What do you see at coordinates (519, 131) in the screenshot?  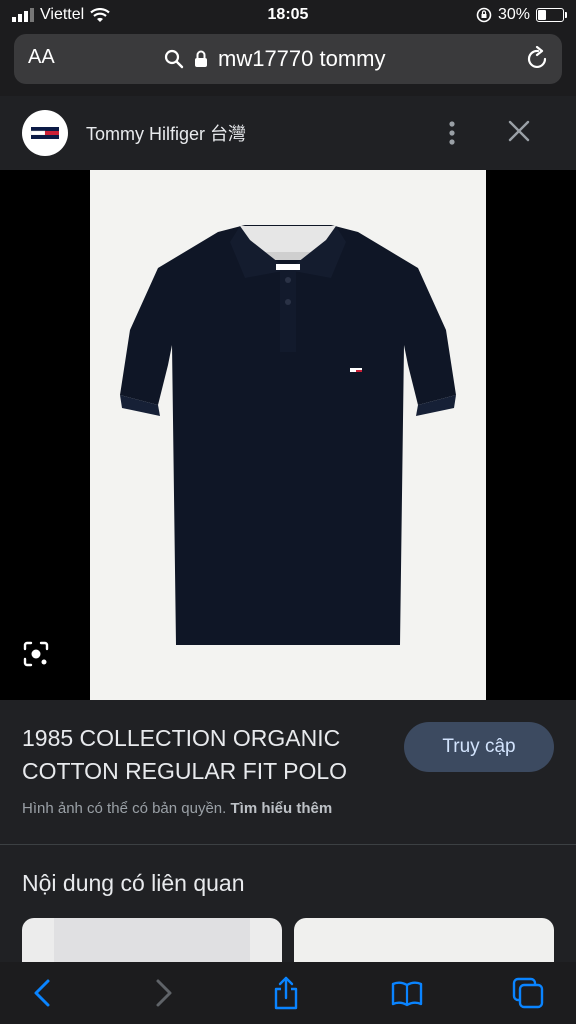 I see `close-icon` at bounding box center [519, 131].